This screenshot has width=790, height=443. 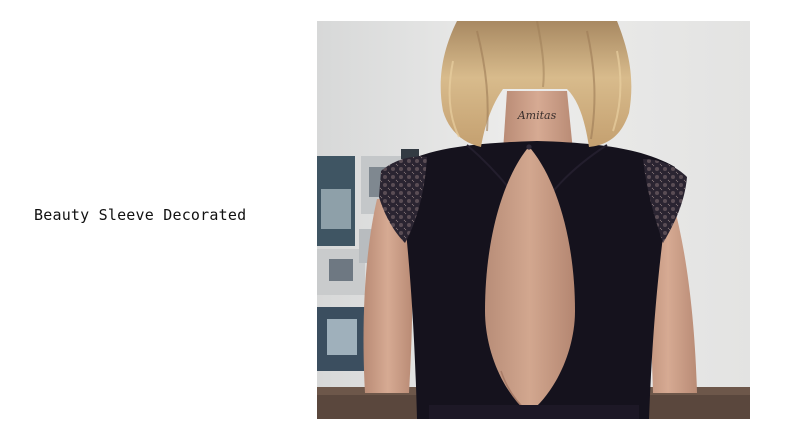 I want to click on waistband, so click(x=534, y=412).